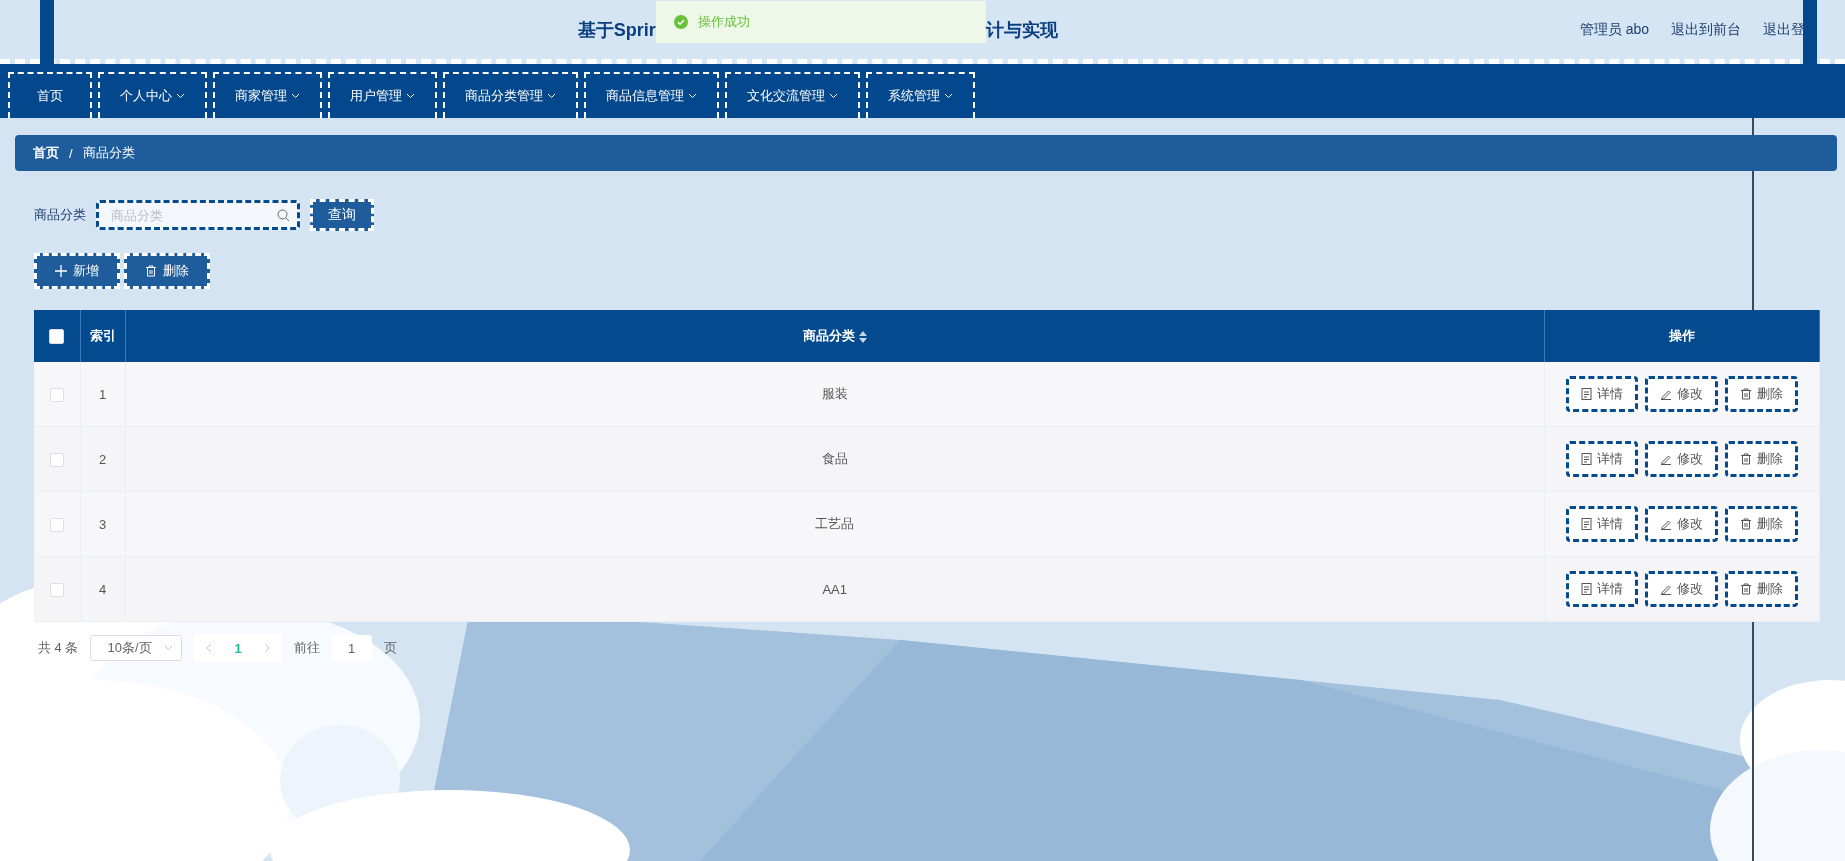 This screenshot has height=861, width=1845. What do you see at coordinates (57, 337) in the screenshot?
I see `select-all-checkbox` at bounding box center [57, 337].